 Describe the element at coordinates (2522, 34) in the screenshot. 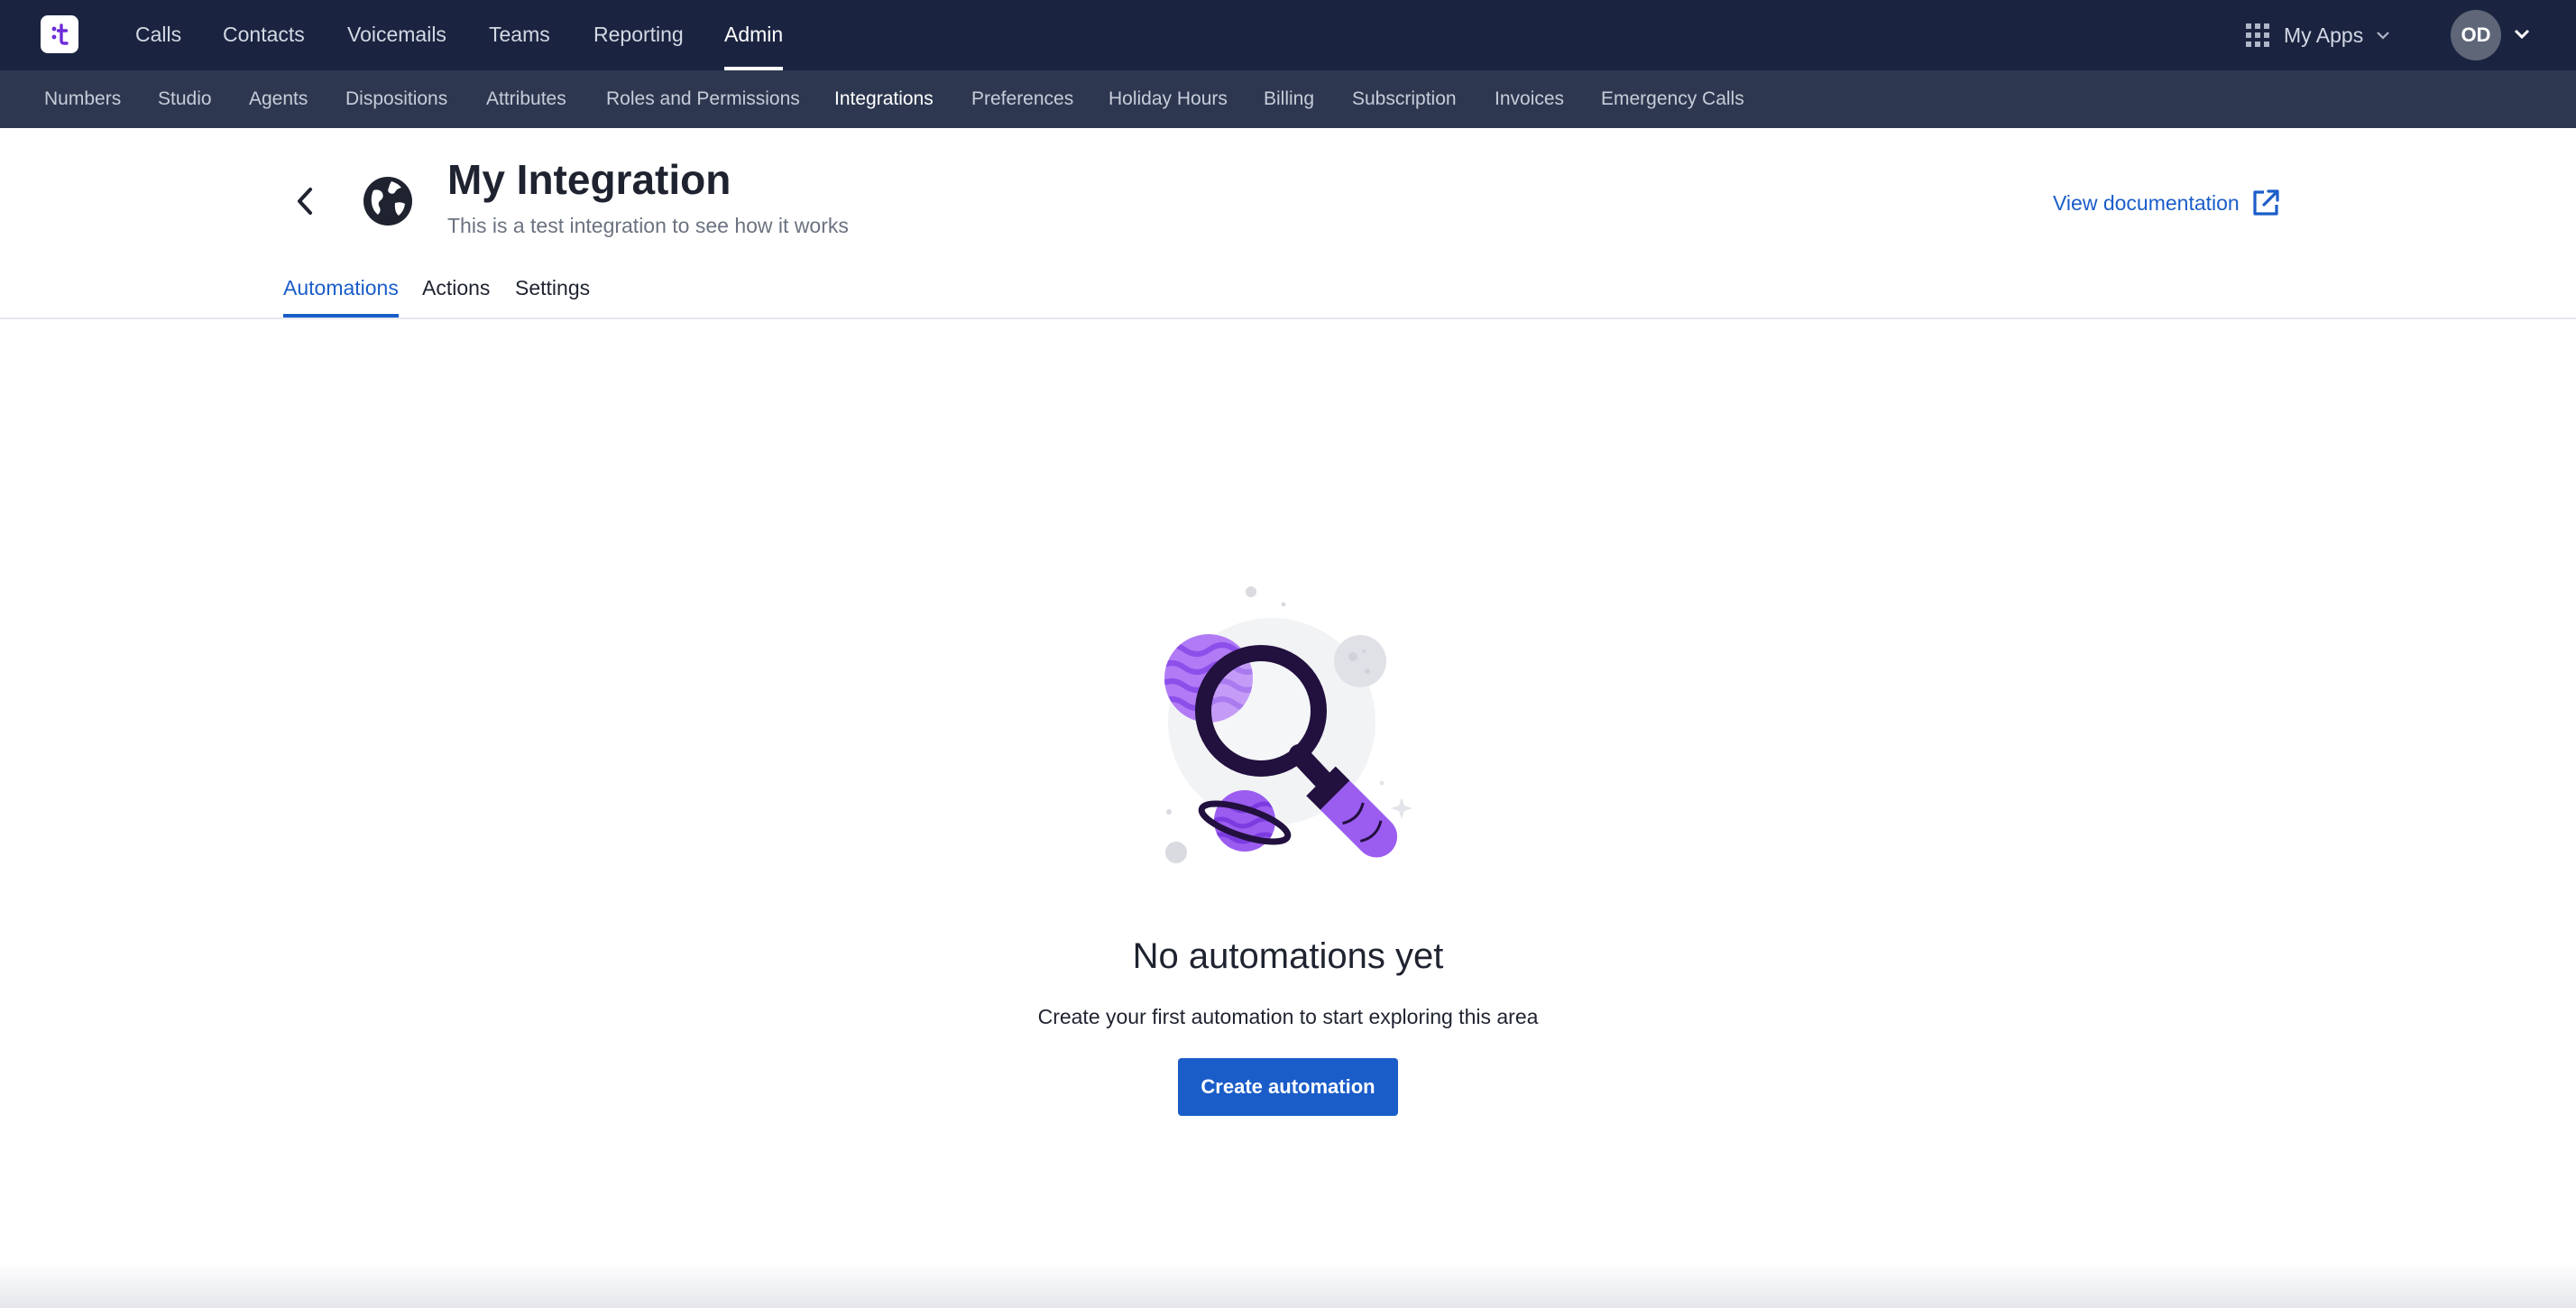

I see `user-menu-chevron-icon` at that location.